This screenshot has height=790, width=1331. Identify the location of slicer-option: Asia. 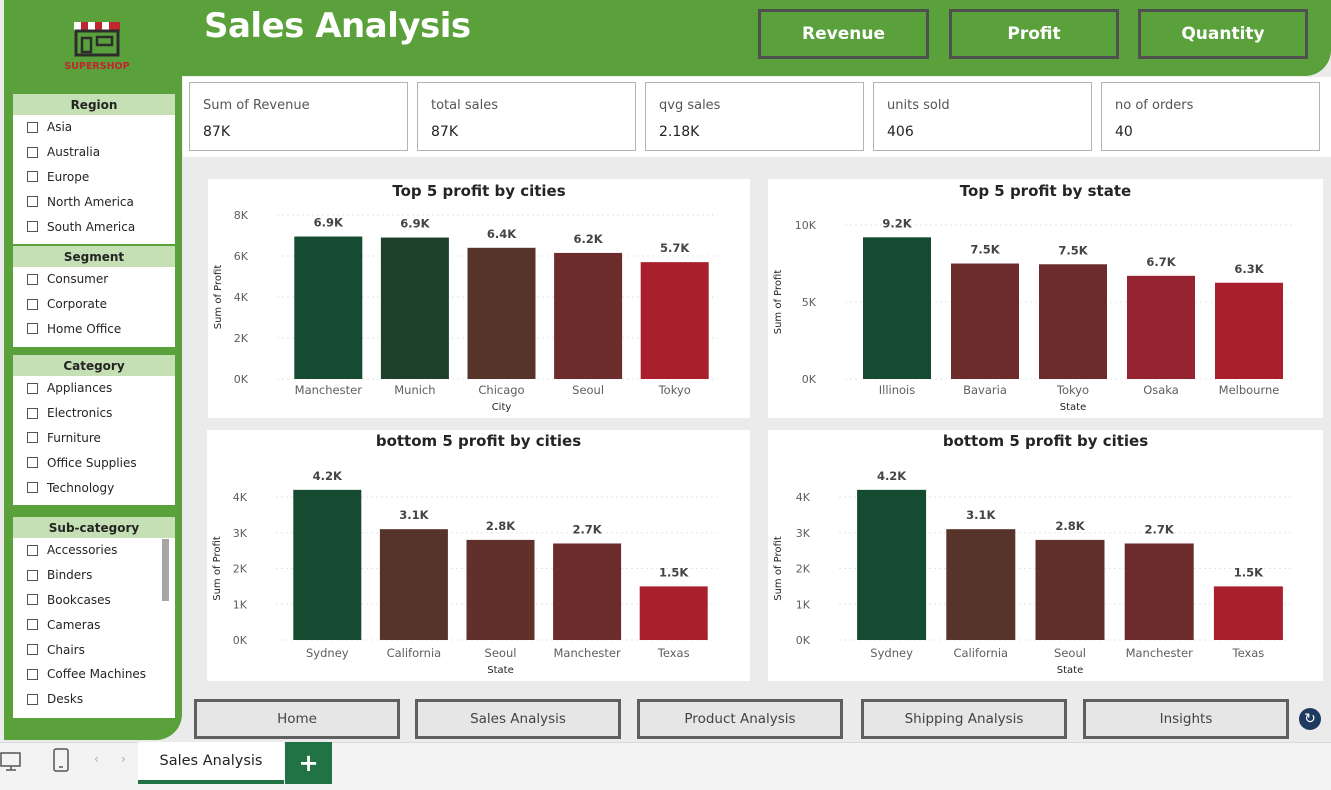
(94, 127).